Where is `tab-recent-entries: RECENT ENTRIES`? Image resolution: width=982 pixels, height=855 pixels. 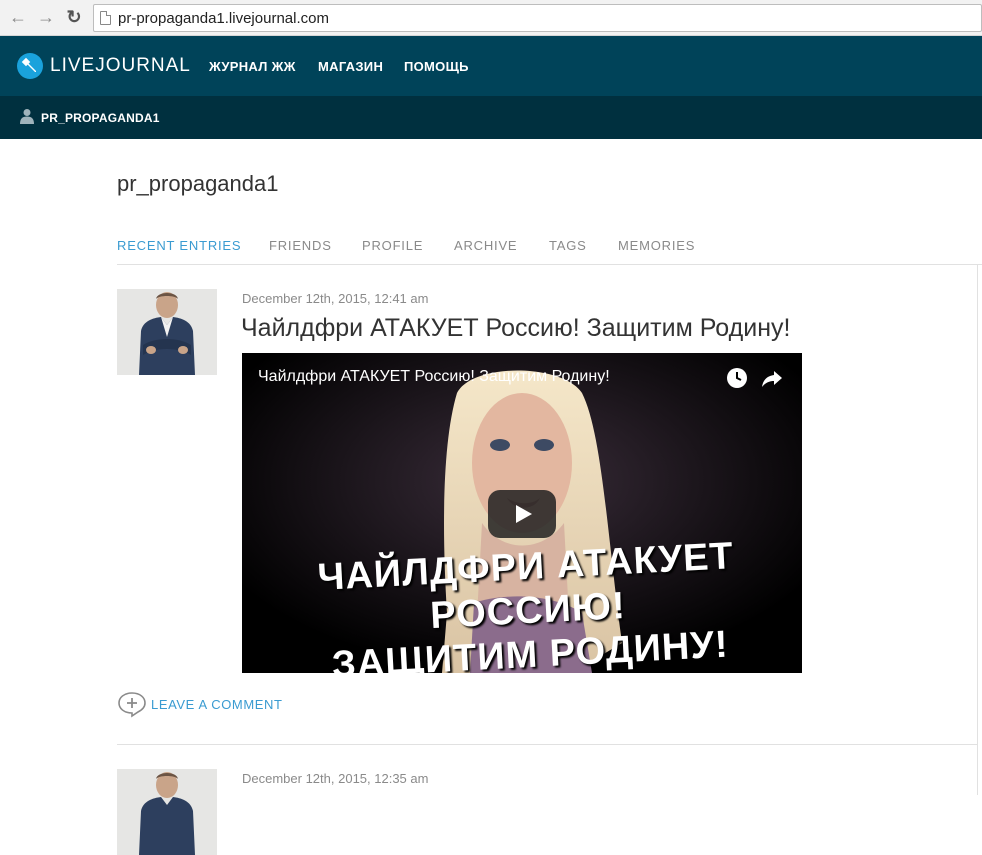
tab-recent-entries: RECENT ENTRIES is located at coordinates (179, 245).